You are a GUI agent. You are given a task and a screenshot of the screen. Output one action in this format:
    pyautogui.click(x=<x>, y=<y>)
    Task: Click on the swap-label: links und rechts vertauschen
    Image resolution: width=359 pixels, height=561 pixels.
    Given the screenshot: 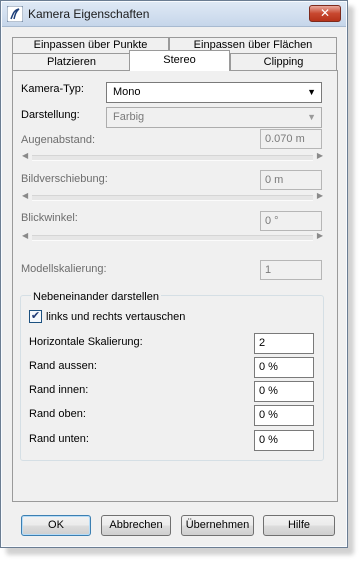 What is the action you would take?
    pyautogui.click(x=115, y=317)
    